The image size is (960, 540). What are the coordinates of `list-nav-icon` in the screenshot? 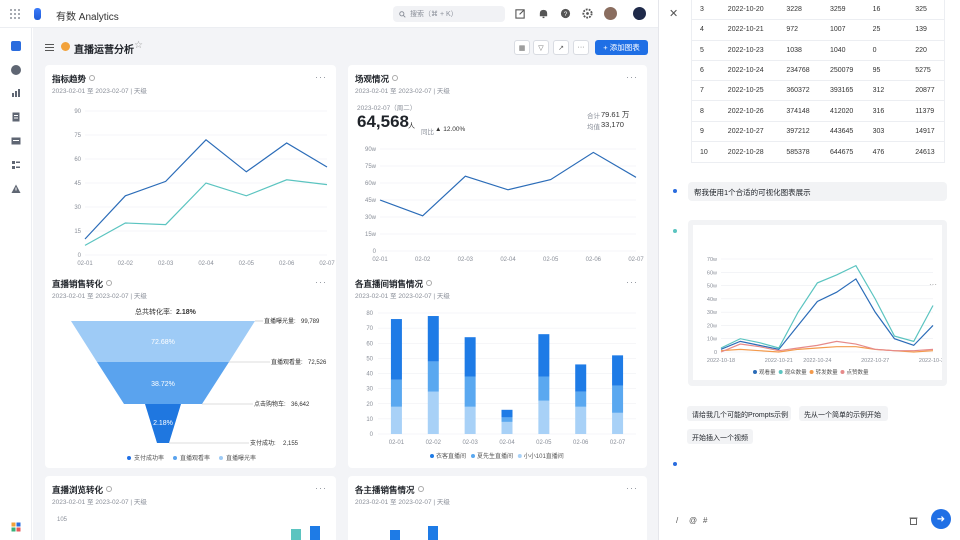 It's located at (16, 165).